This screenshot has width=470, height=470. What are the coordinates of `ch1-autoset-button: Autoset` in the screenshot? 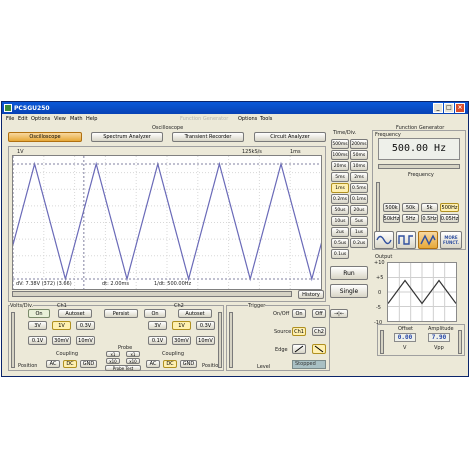 It's located at (75, 313).